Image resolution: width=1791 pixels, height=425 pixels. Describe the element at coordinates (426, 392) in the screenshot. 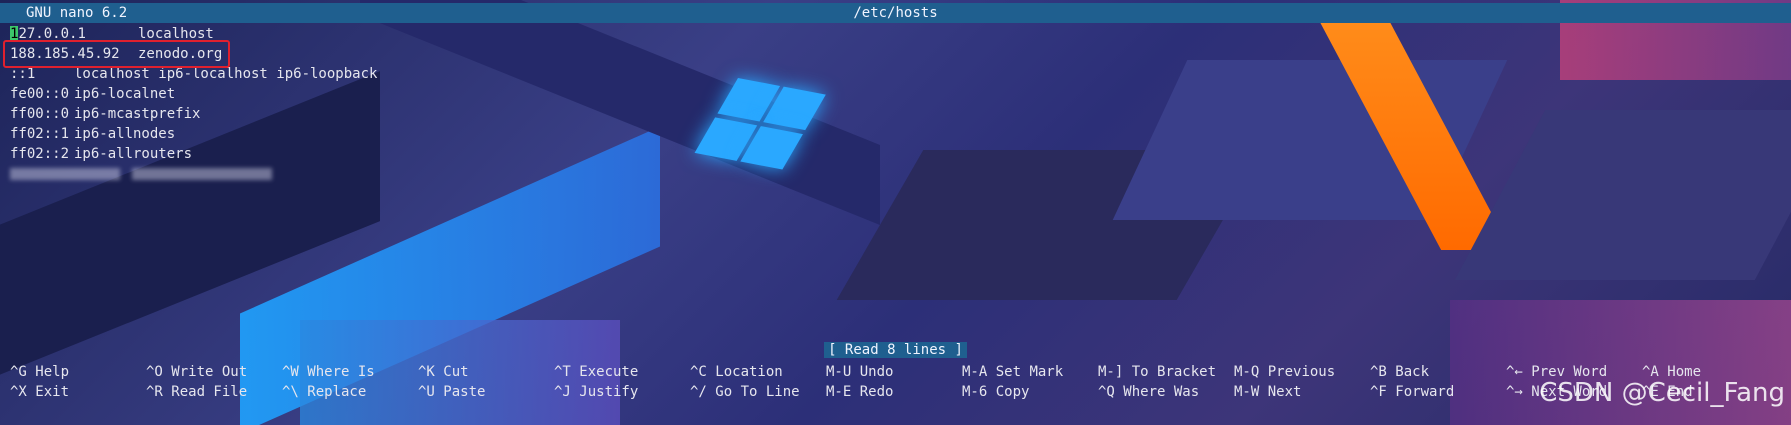

I see `shortcut-key: ^U` at that location.